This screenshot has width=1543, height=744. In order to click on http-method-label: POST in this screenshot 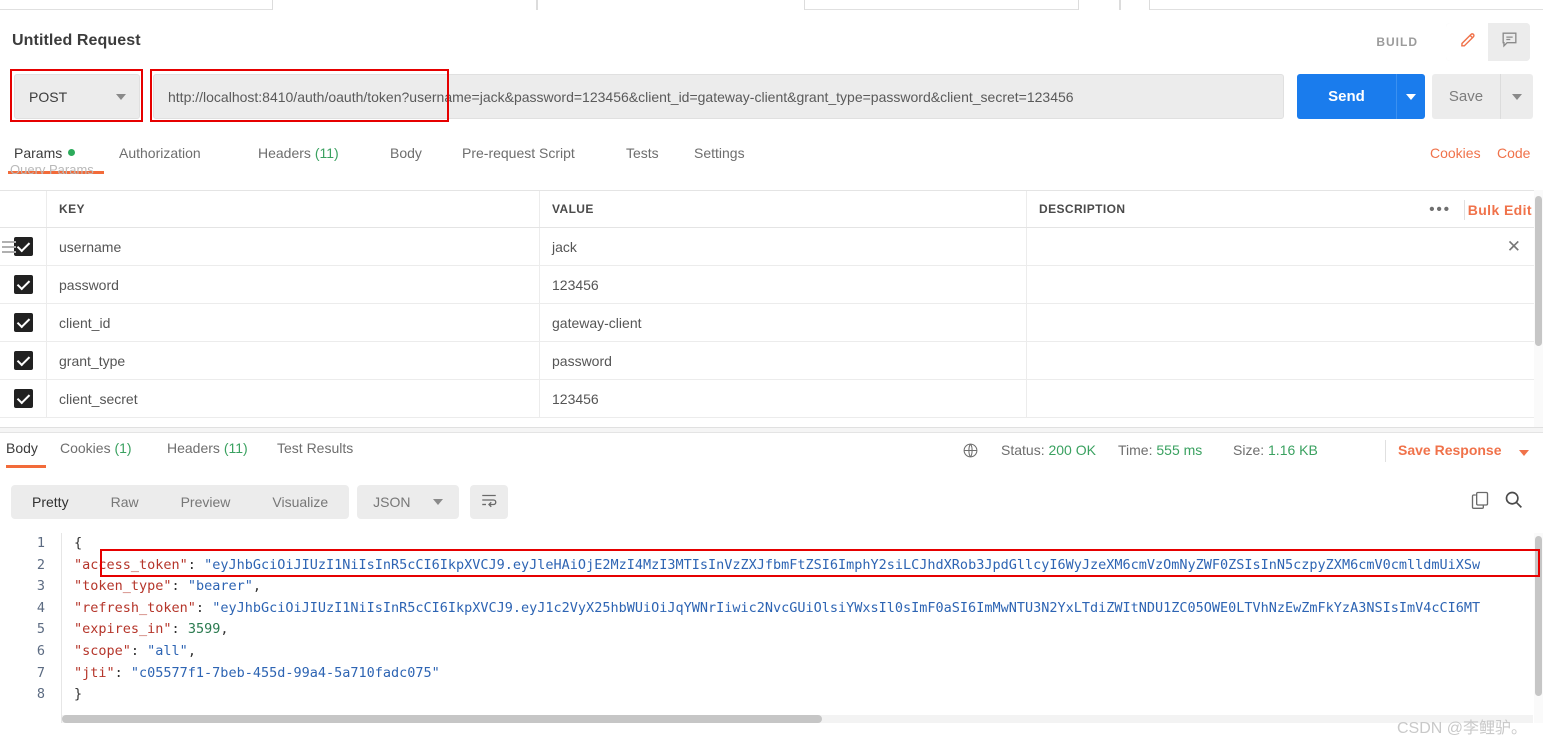, I will do `click(48, 96)`.